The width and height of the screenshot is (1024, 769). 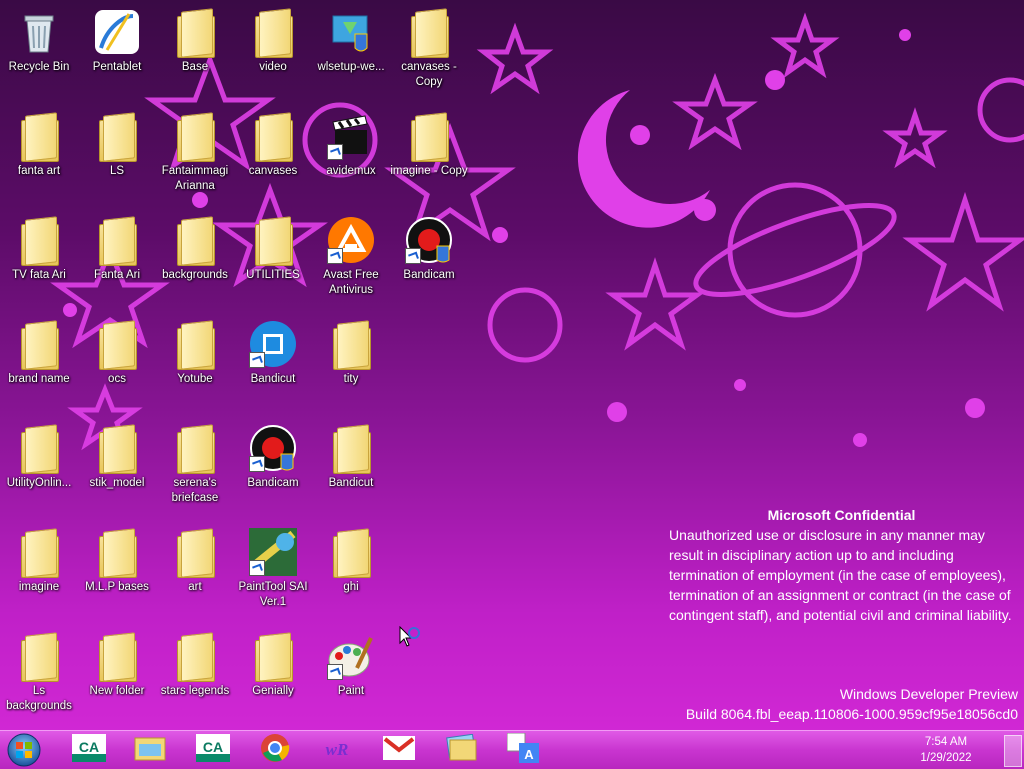 I want to click on desktop-icon-label: Bandicam, so click(x=429, y=275).